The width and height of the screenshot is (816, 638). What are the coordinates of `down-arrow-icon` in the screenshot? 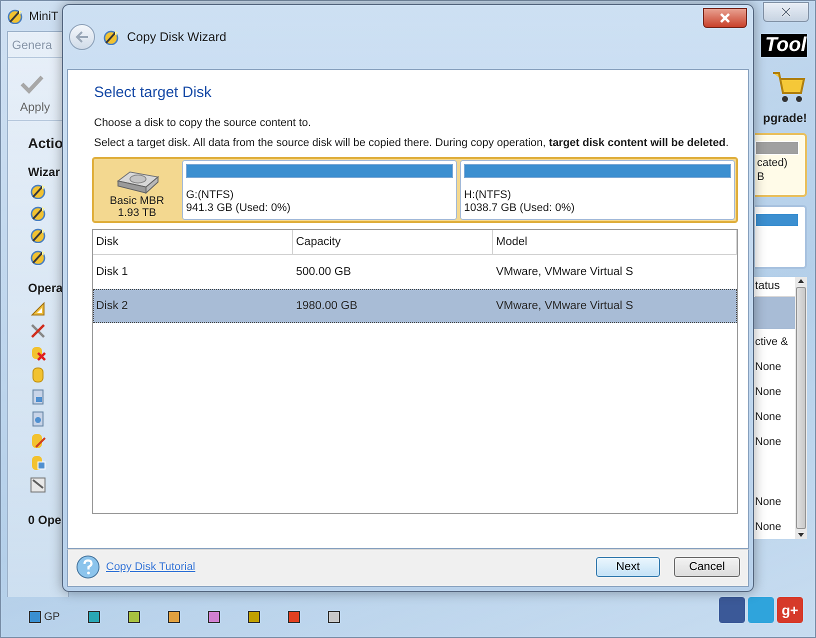 It's located at (801, 535).